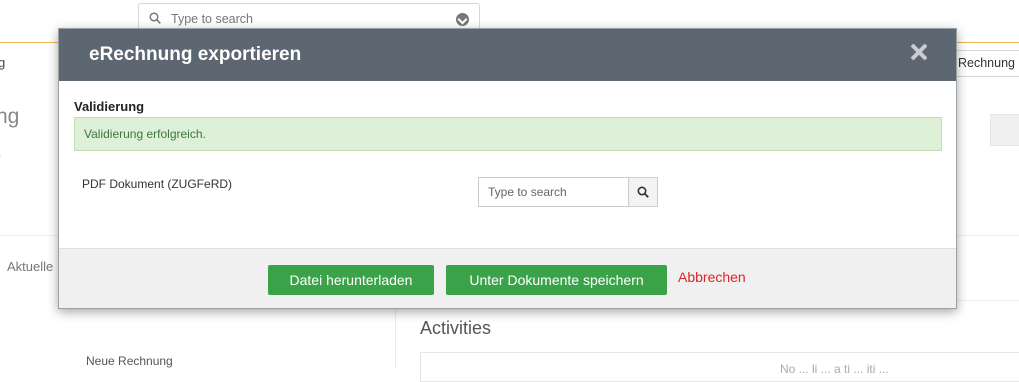 The width and height of the screenshot is (1019, 382). Describe the element at coordinates (351, 280) in the screenshot. I see `download-file-button: Datei herunterladen` at that location.